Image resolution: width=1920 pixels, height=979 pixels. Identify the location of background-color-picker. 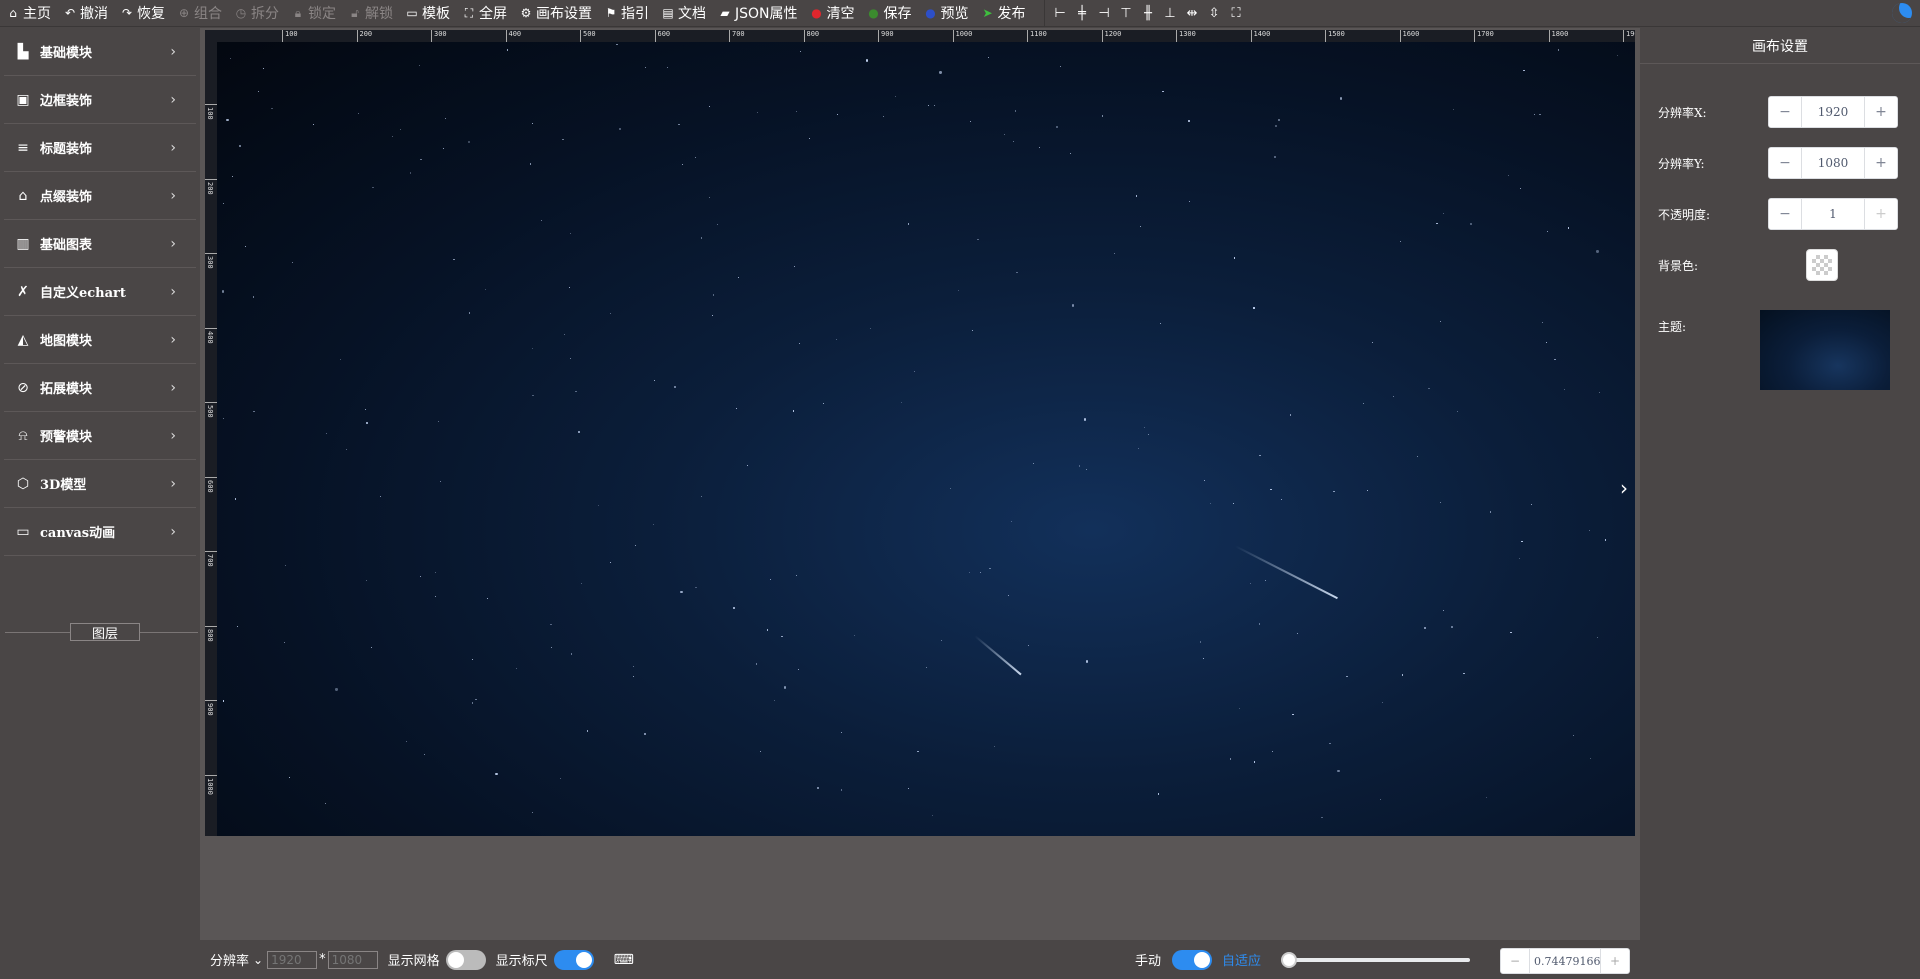
(1822, 265).